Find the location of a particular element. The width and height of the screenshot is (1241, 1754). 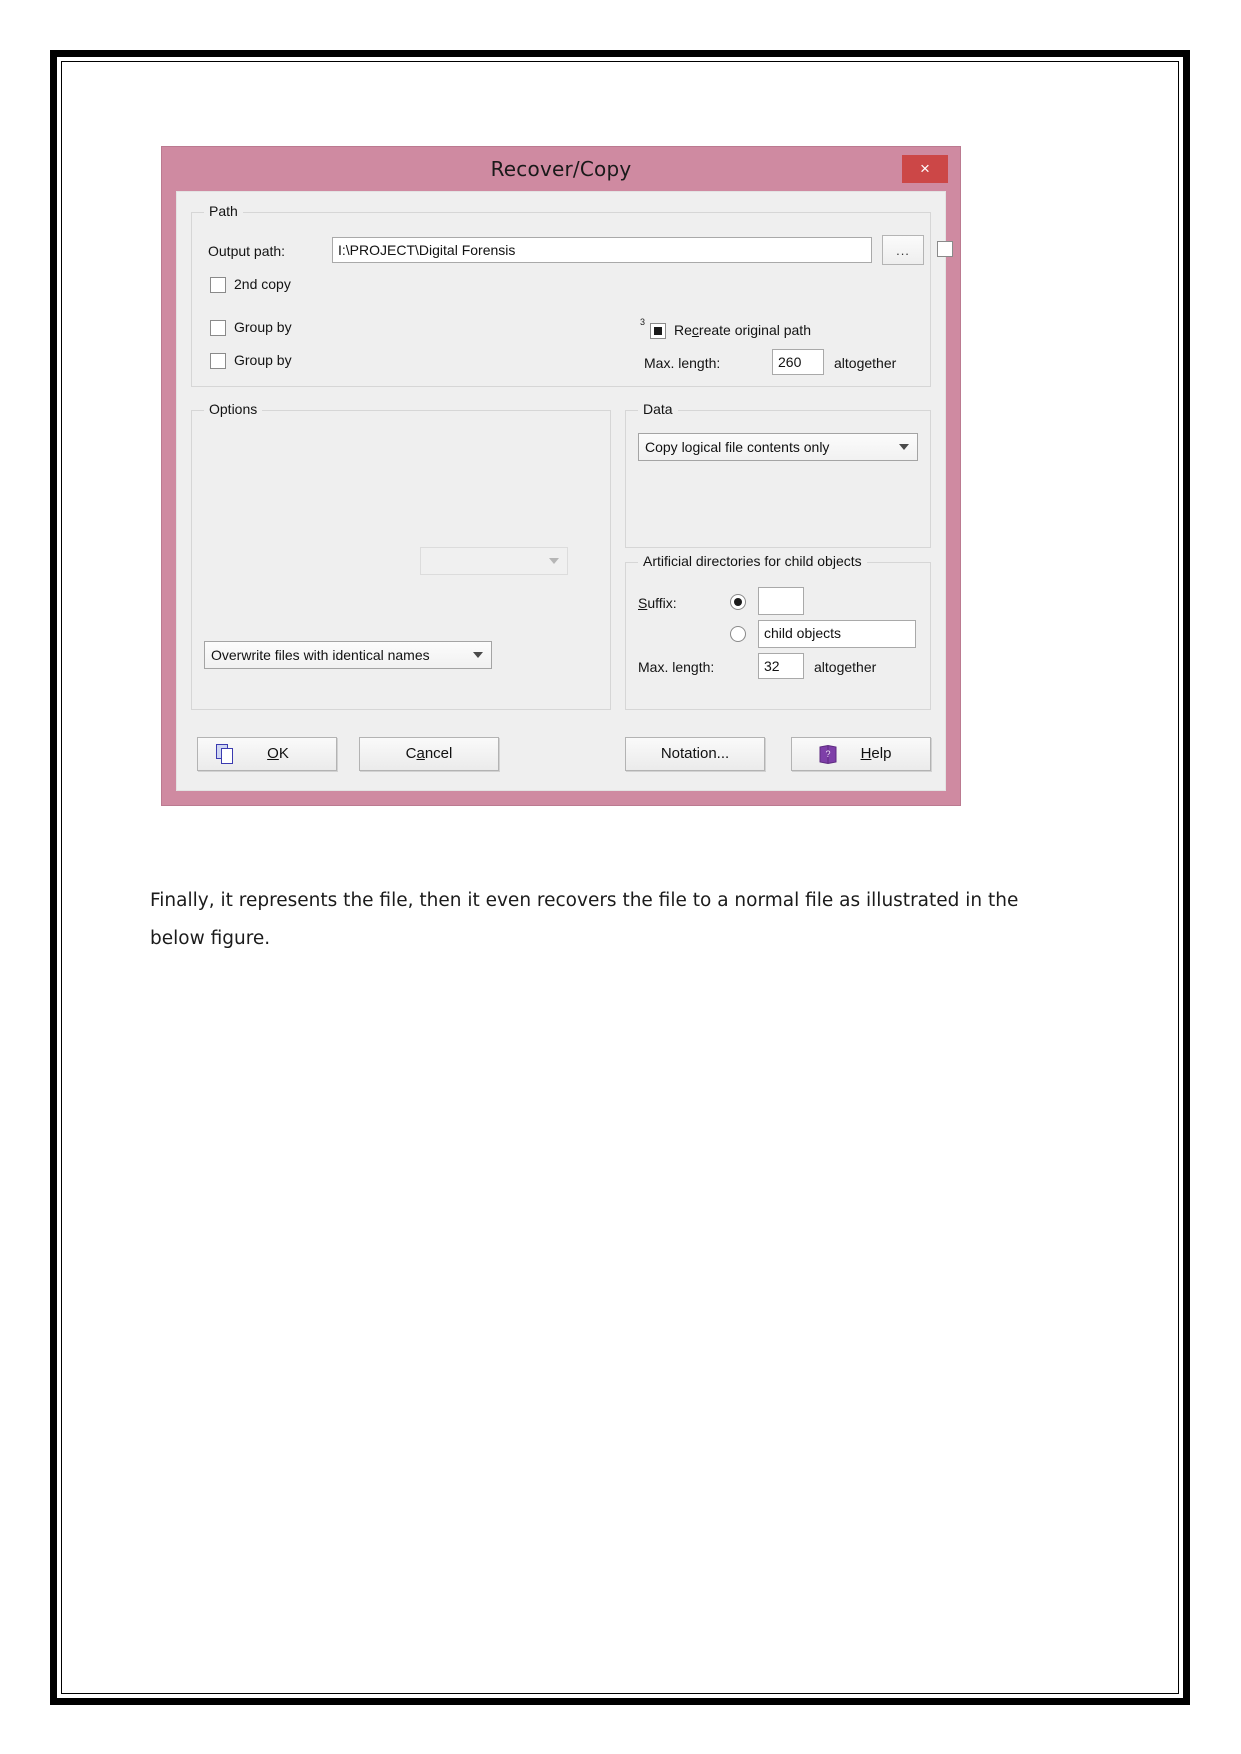

path-max-length-label: Max. length: is located at coordinates (682, 363).